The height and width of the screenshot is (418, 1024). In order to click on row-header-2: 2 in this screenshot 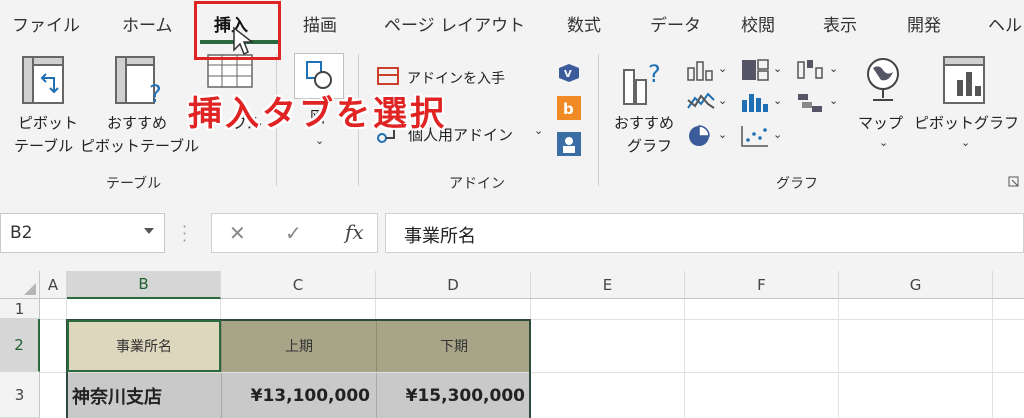, I will do `click(20, 345)`.